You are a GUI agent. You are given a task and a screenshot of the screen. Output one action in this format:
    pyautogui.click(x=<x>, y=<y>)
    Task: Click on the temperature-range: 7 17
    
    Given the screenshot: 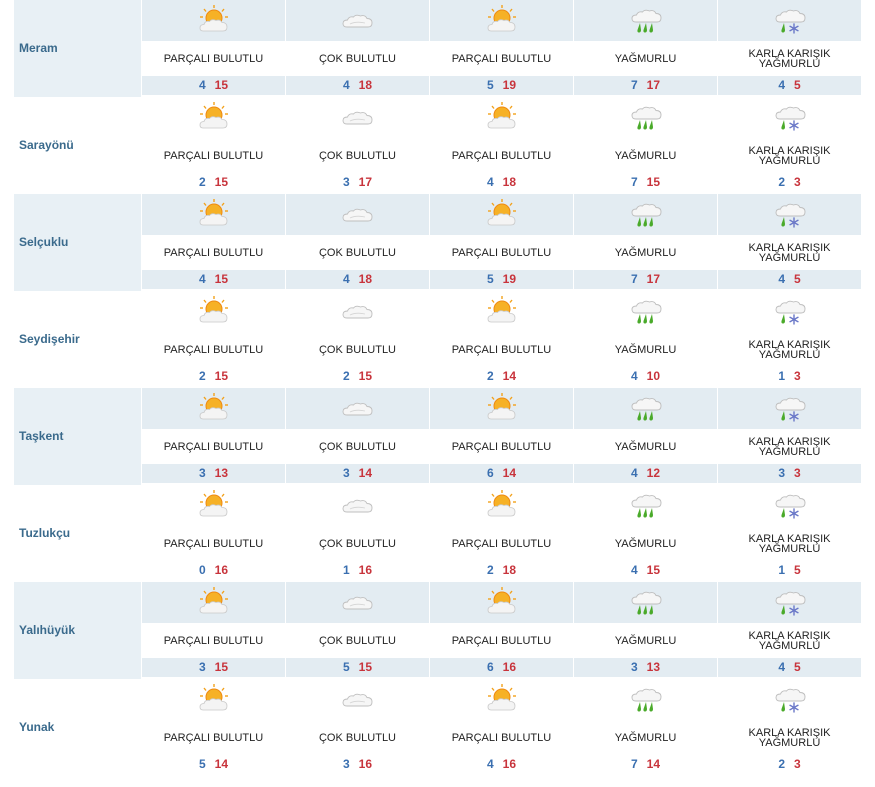 What is the action you would take?
    pyautogui.click(x=645, y=279)
    